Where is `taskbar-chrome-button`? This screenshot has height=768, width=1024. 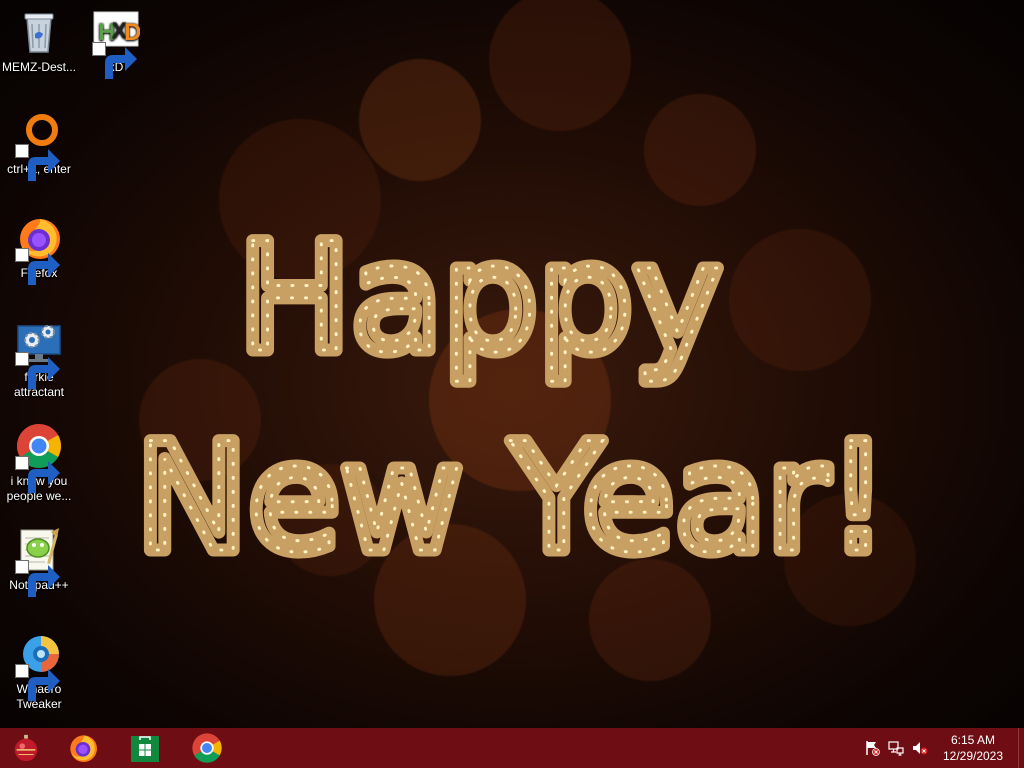 taskbar-chrome-button is located at coordinates (207, 748).